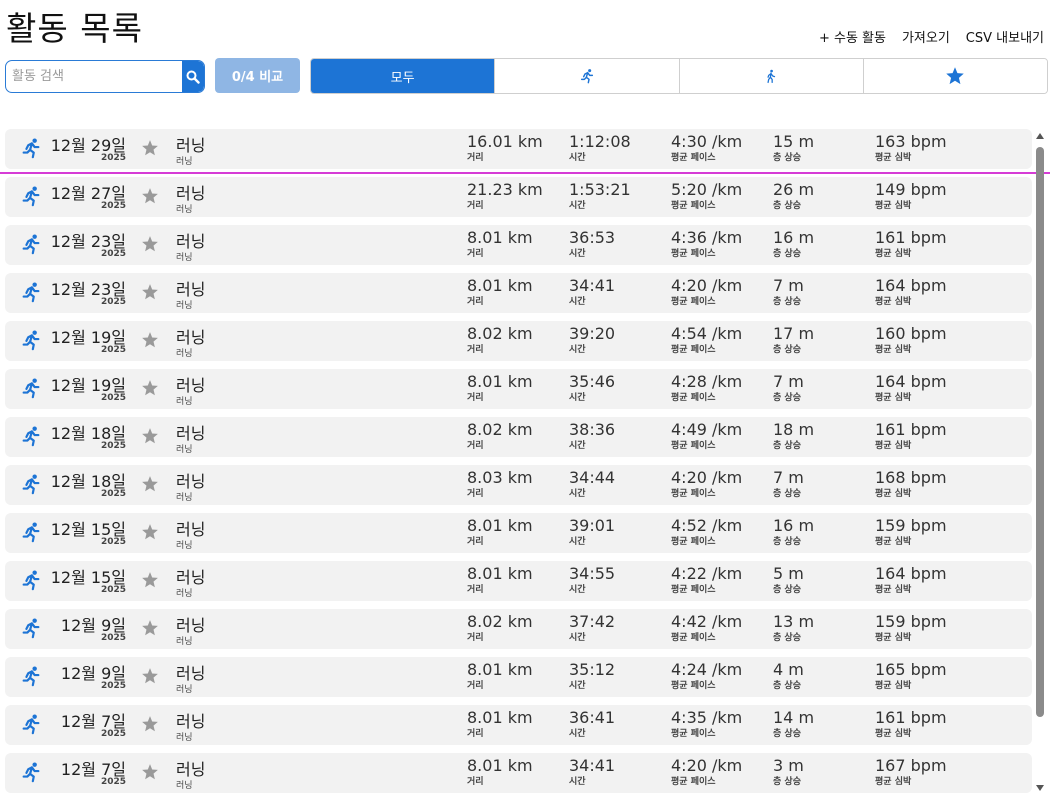 The image size is (1050, 801). Describe the element at coordinates (193, 76) in the screenshot. I see `search-button` at that location.